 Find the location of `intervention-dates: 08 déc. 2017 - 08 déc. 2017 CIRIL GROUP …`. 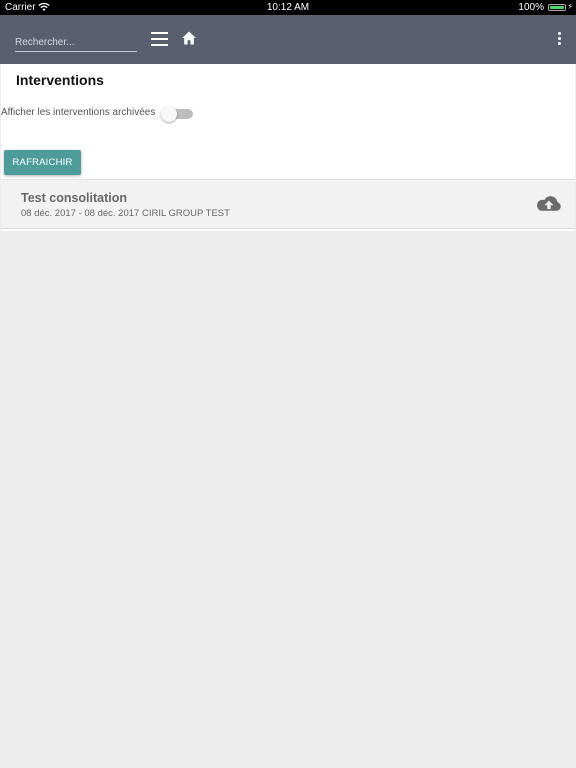

intervention-dates: 08 déc. 2017 - 08 déc. 2017 CIRIL GROUP … is located at coordinates (125, 213).